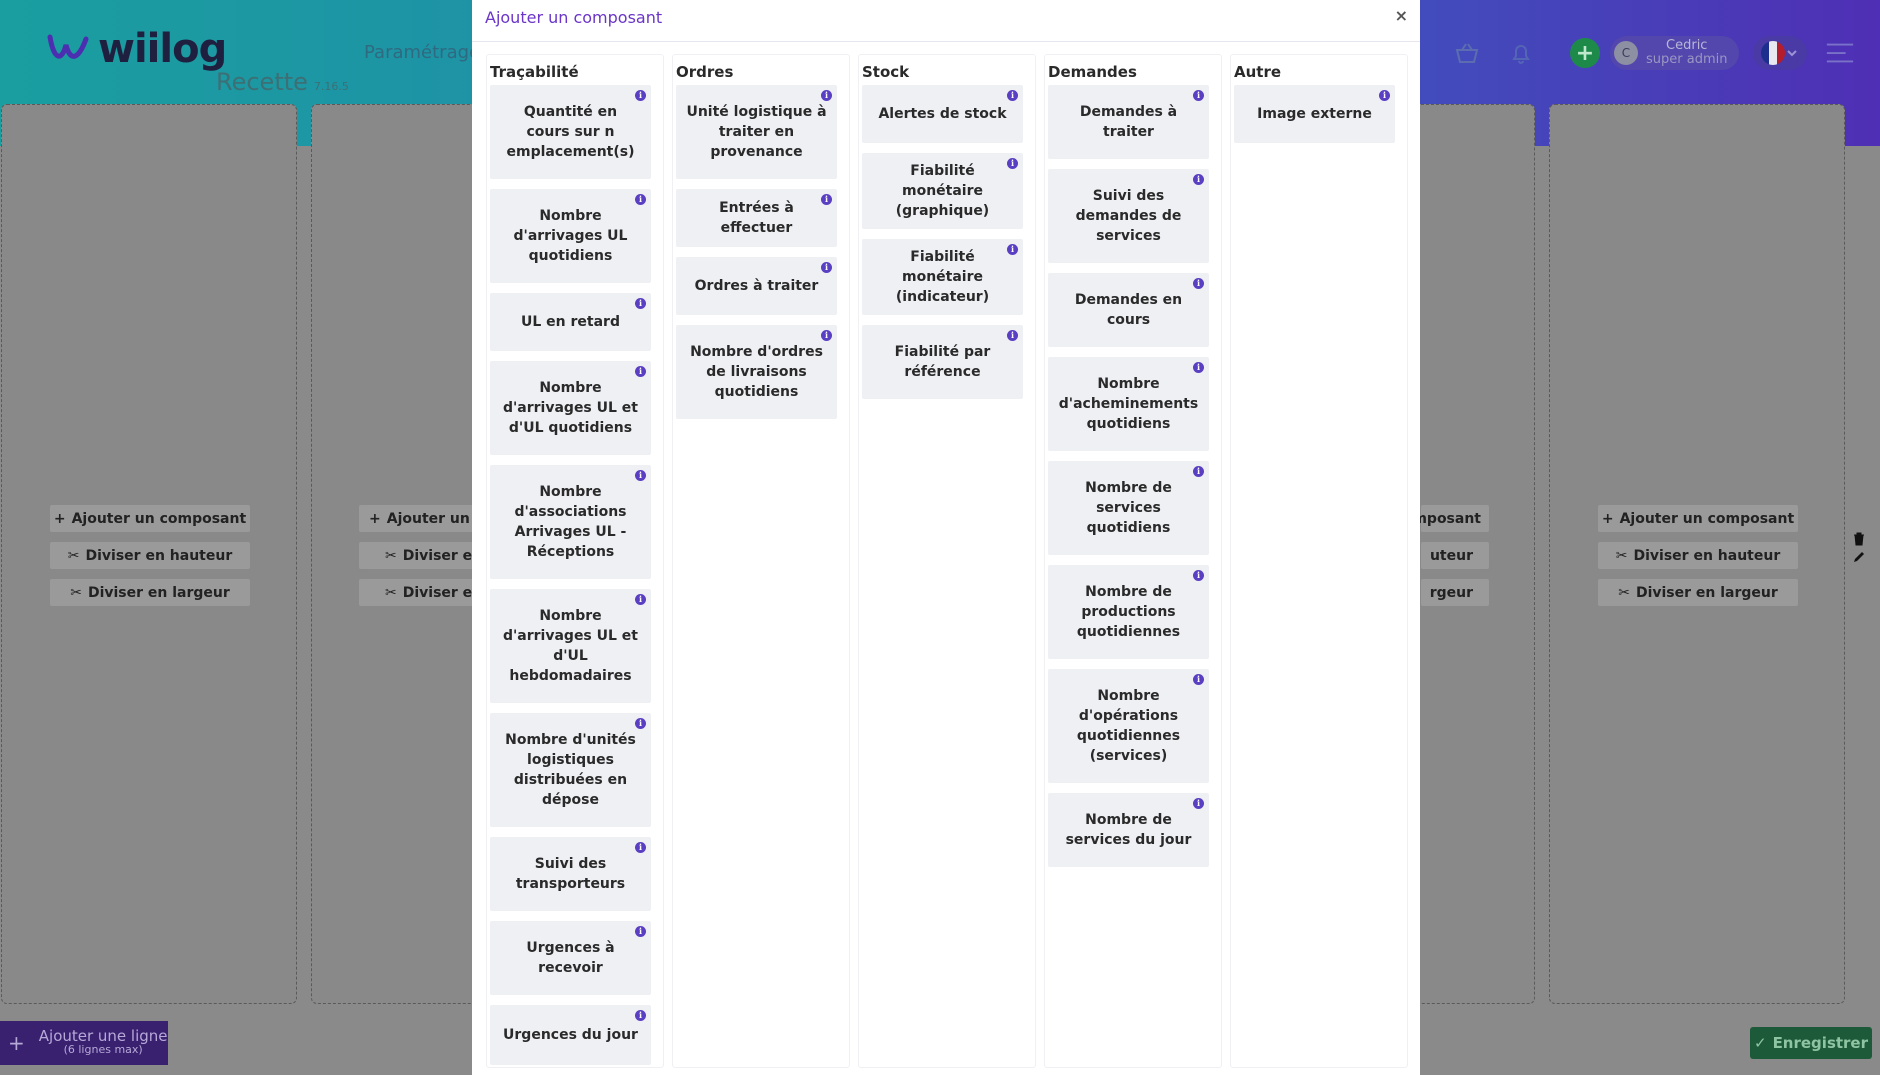 The height and width of the screenshot is (1075, 1880). I want to click on row-tools, so click(1859, 548).